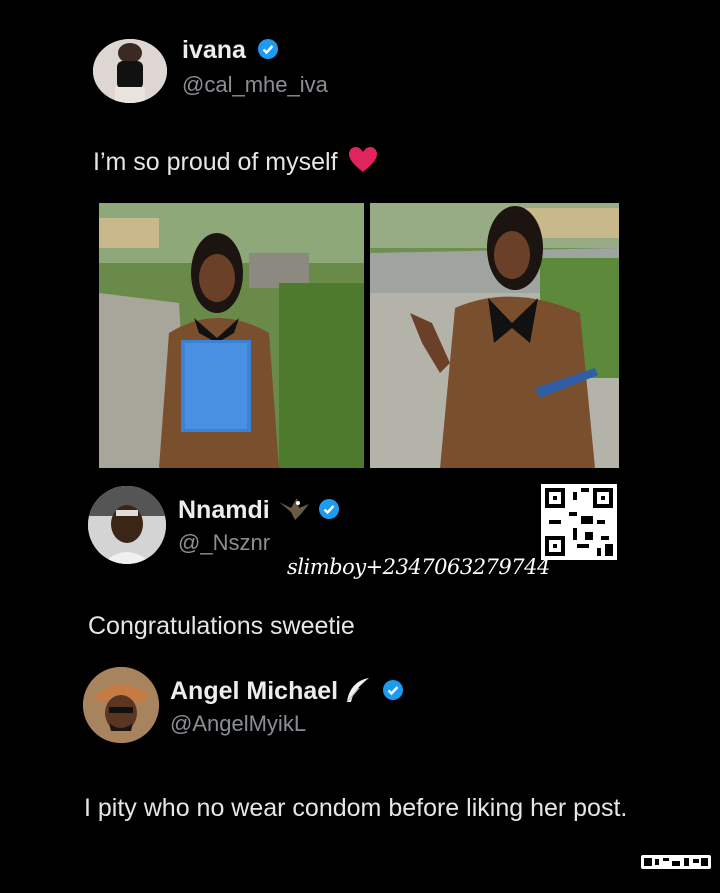  I want to click on reply-author-name: Nnamdi, so click(259, 510).